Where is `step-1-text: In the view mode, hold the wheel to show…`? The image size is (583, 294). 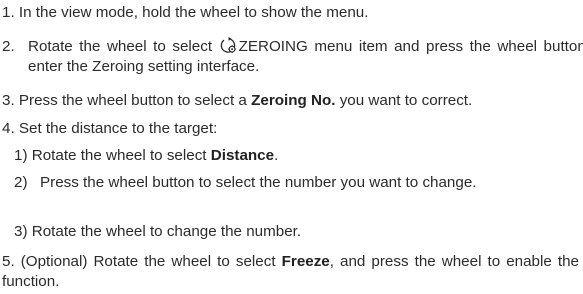 step-1-text: In the view mode, hold the wheel to show… is located at coordinates (193, 12).